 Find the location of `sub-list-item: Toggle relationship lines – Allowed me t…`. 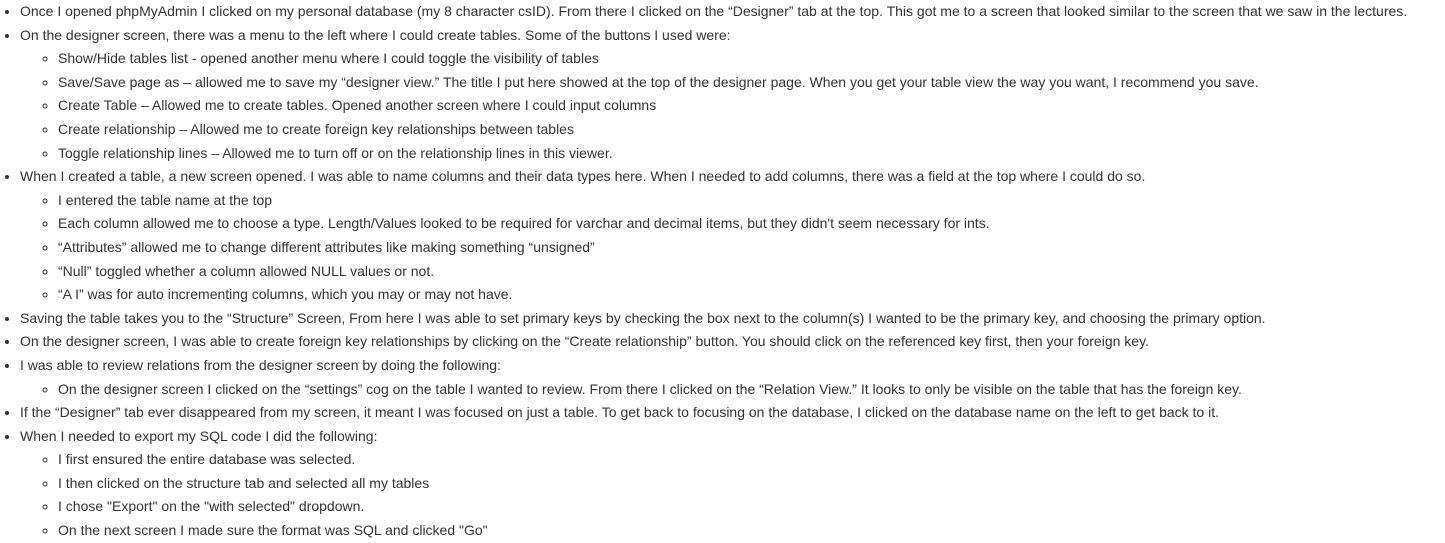

sub-list-item: Toggle relationship lines – Allowed me t… is located at coordinates (751, 154).